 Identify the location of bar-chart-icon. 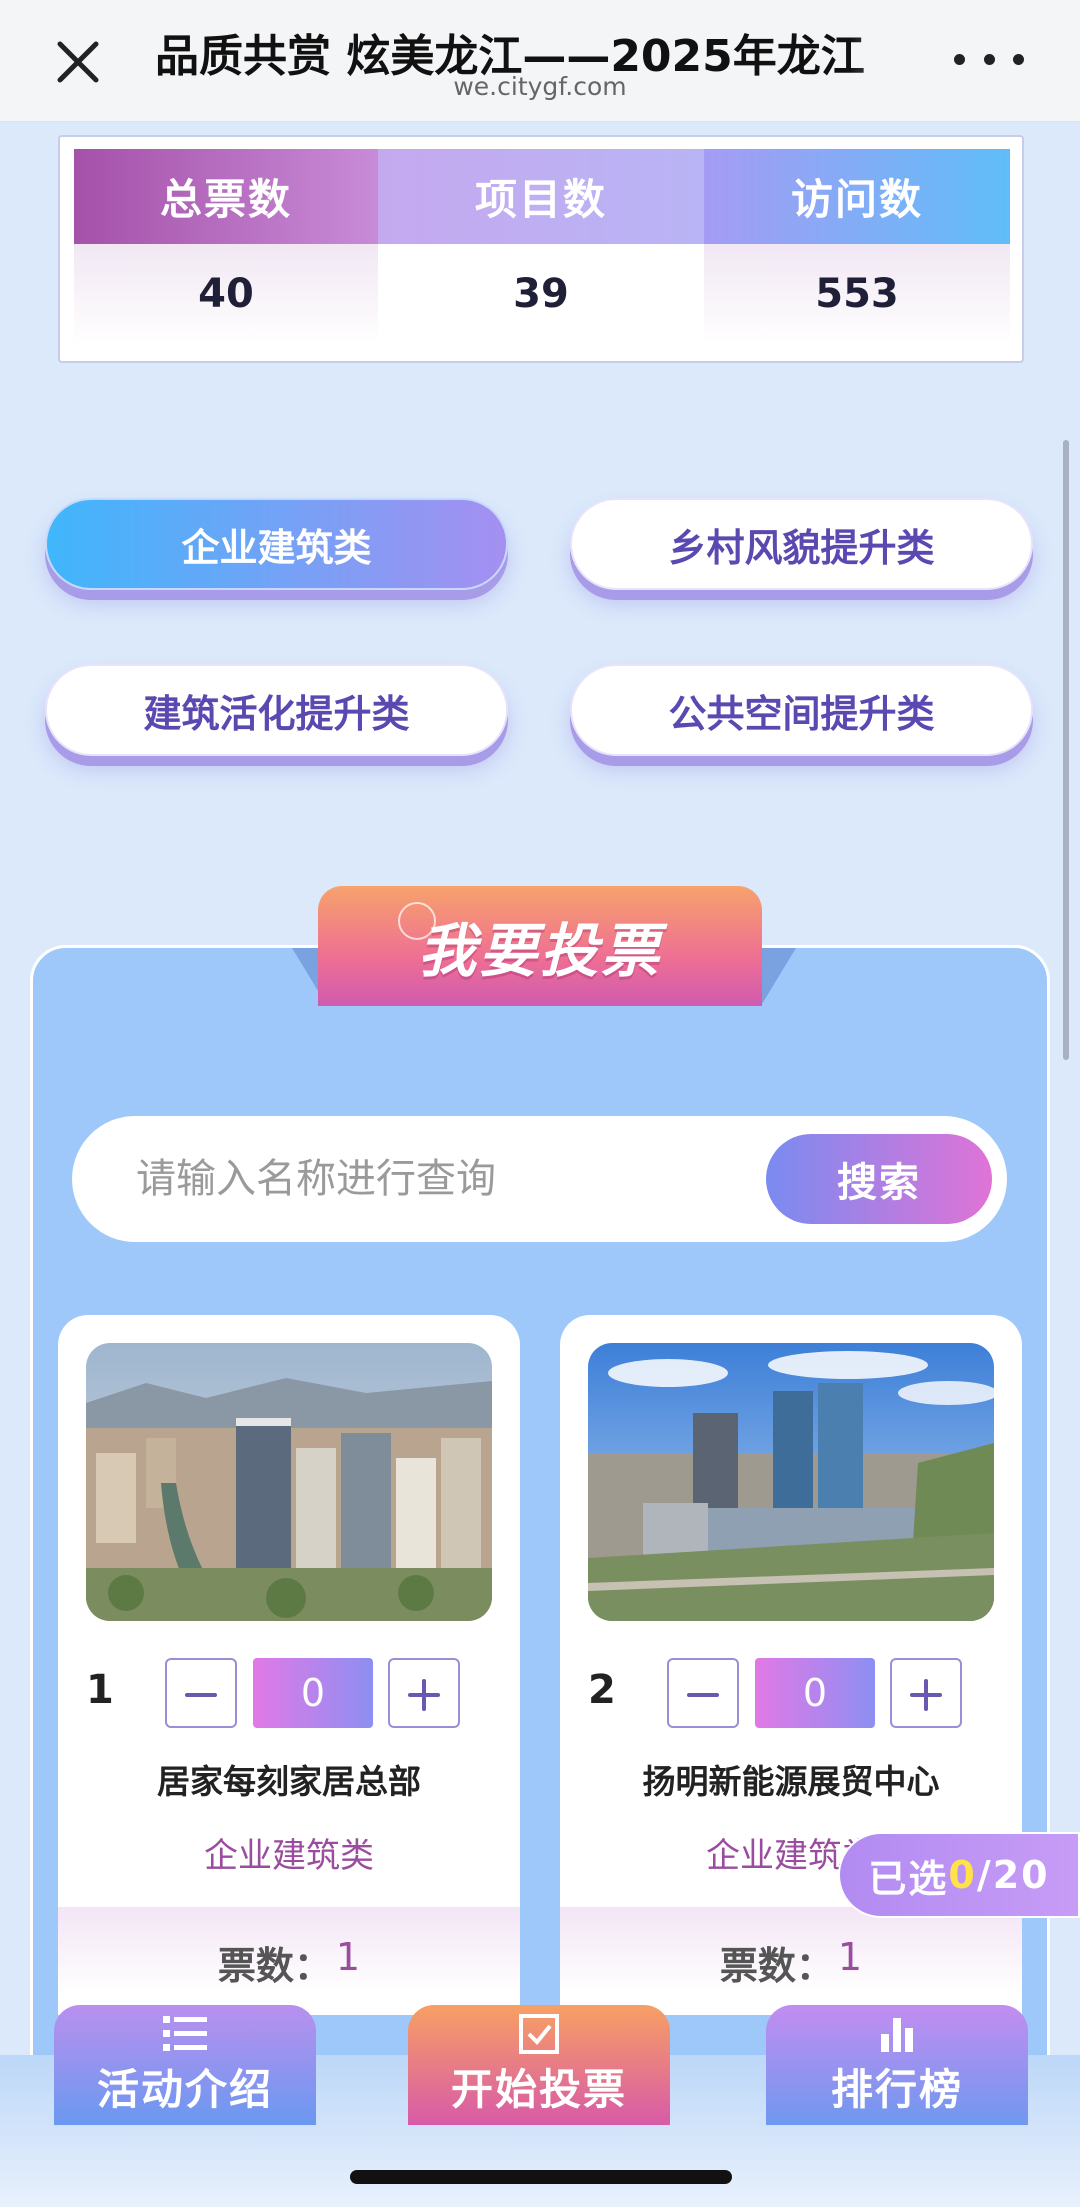
(897, 2034).